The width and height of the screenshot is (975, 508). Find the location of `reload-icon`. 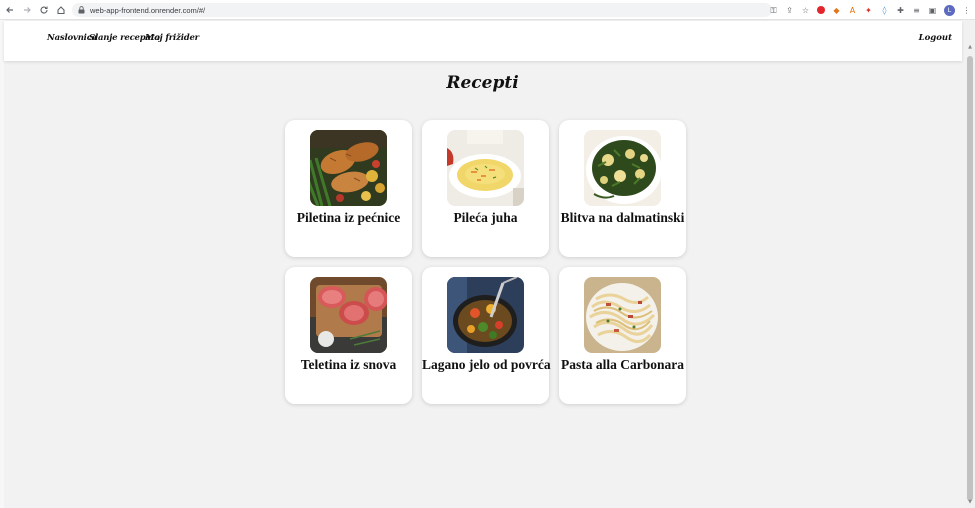

reload-icon is located at coordinates (44, 10).